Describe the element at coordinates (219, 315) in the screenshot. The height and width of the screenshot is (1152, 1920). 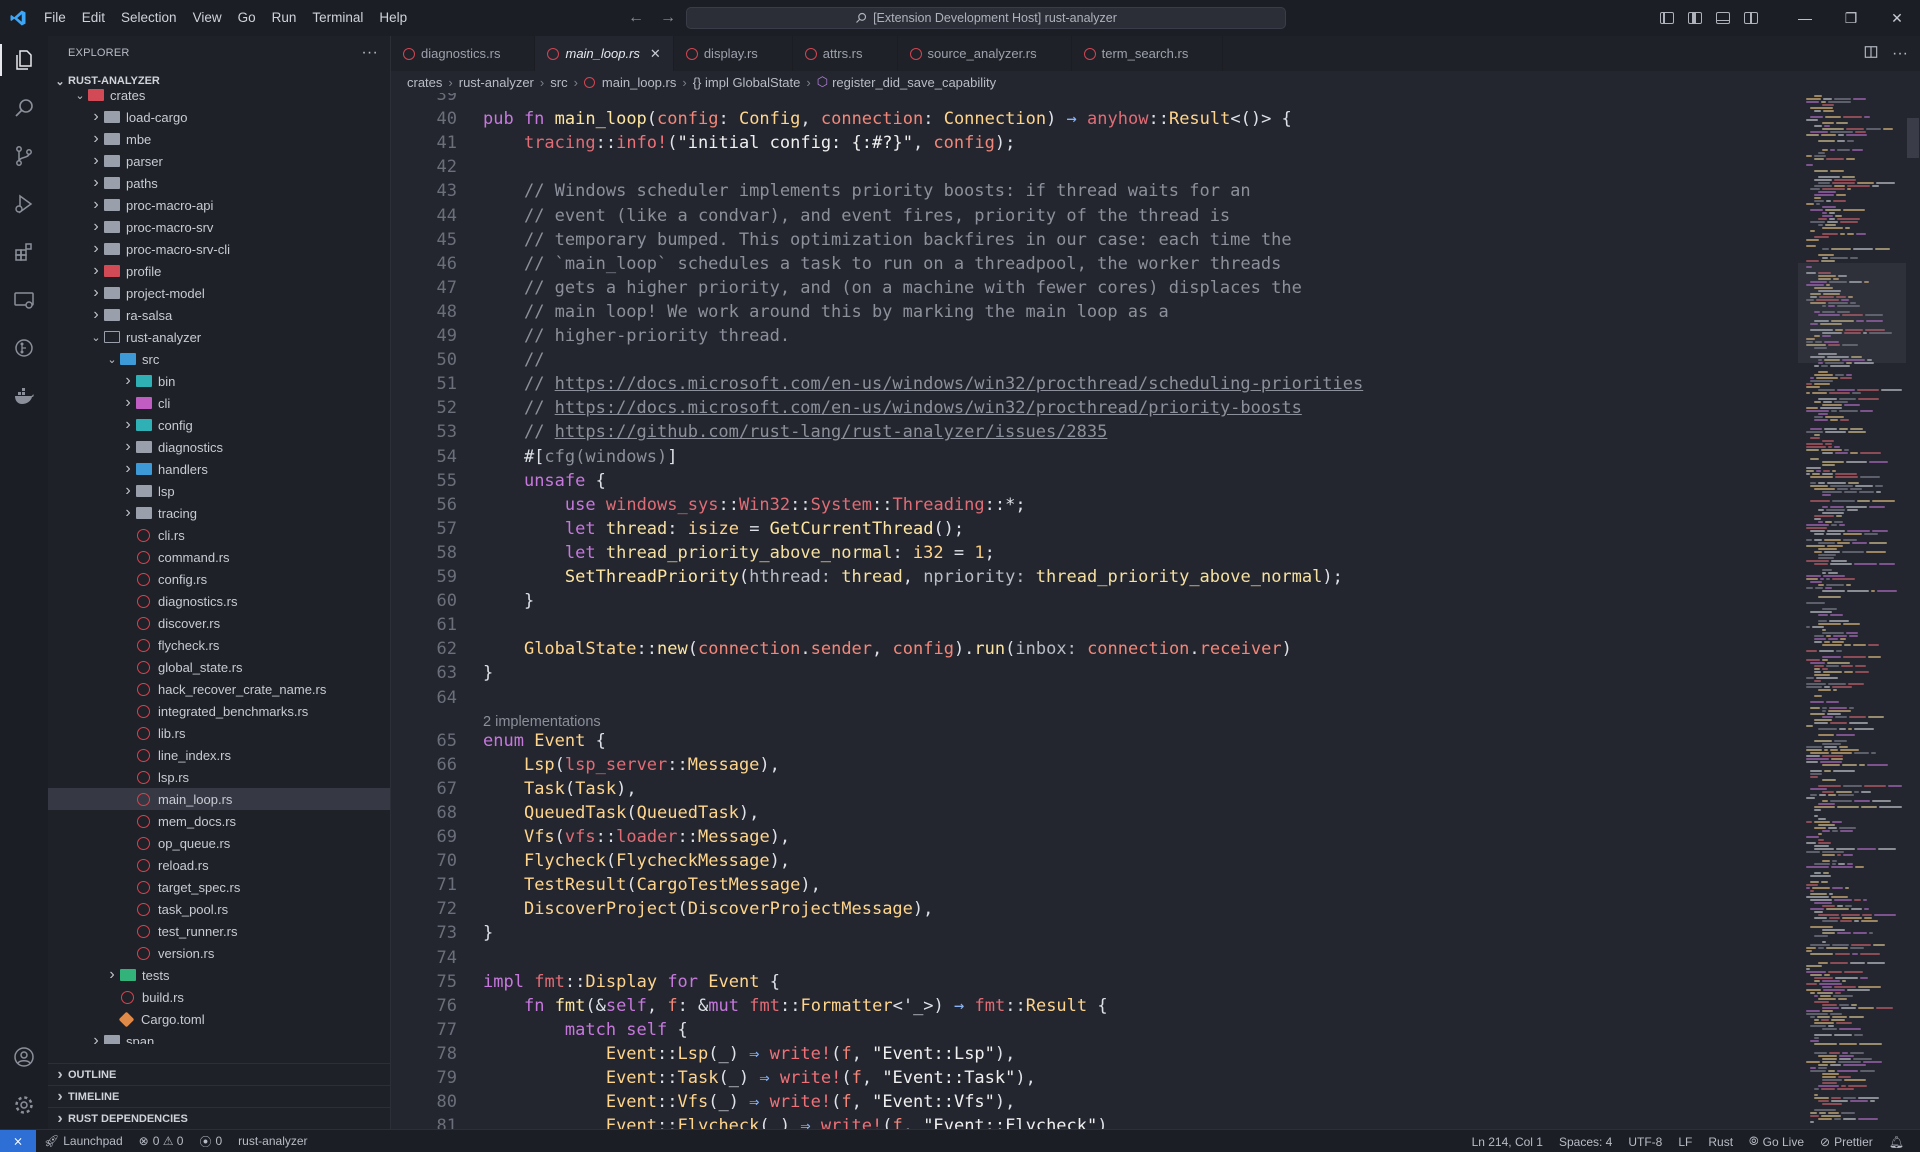
I see `tree-item-ra-salsa: › ra-salsa` at that location.